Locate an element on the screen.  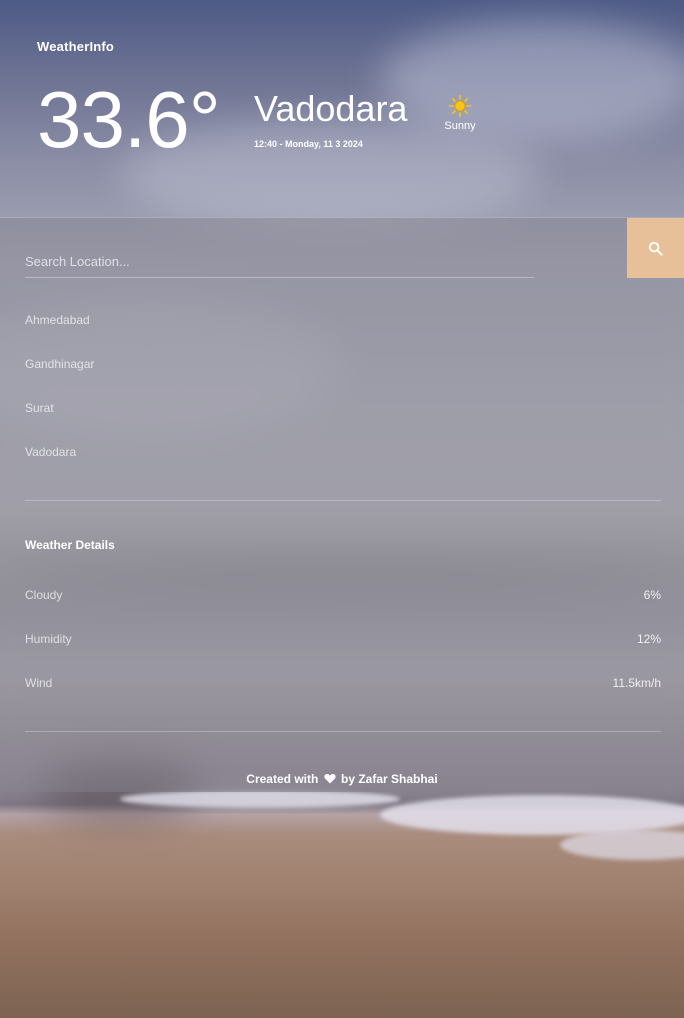
detail-value: 6% is located at coordinates (652, 595).